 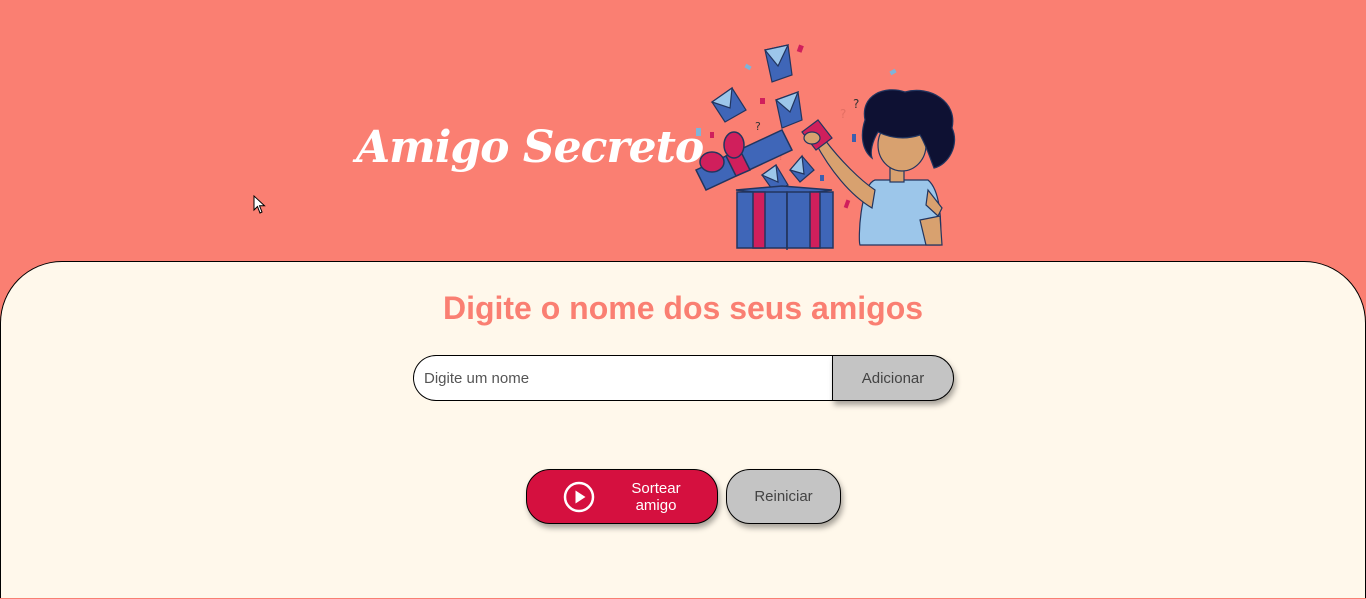 I want to click on page-heading: Digite o nome dos seus amigos, so click(x=683, y=308).